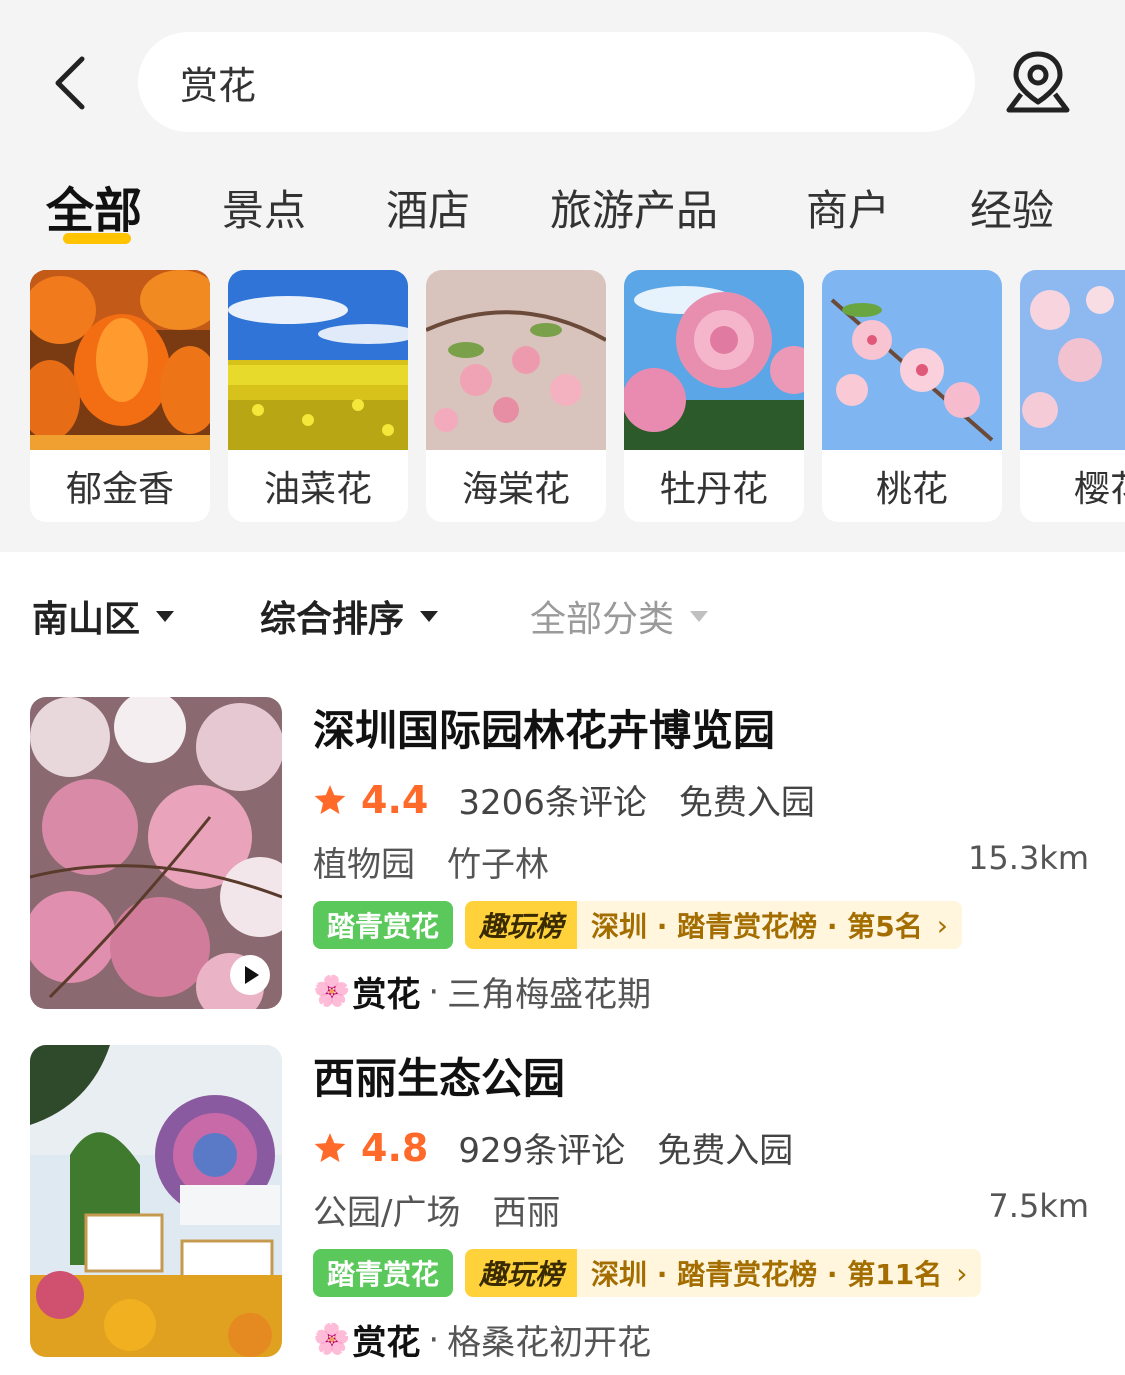 The height and width of the screenshot is (1375, 1125). What do you see at coordinates (549, 1343) in the screenshot?
I see `bloom-value: 格桑花初开花` at bounding box center [549, 1343].